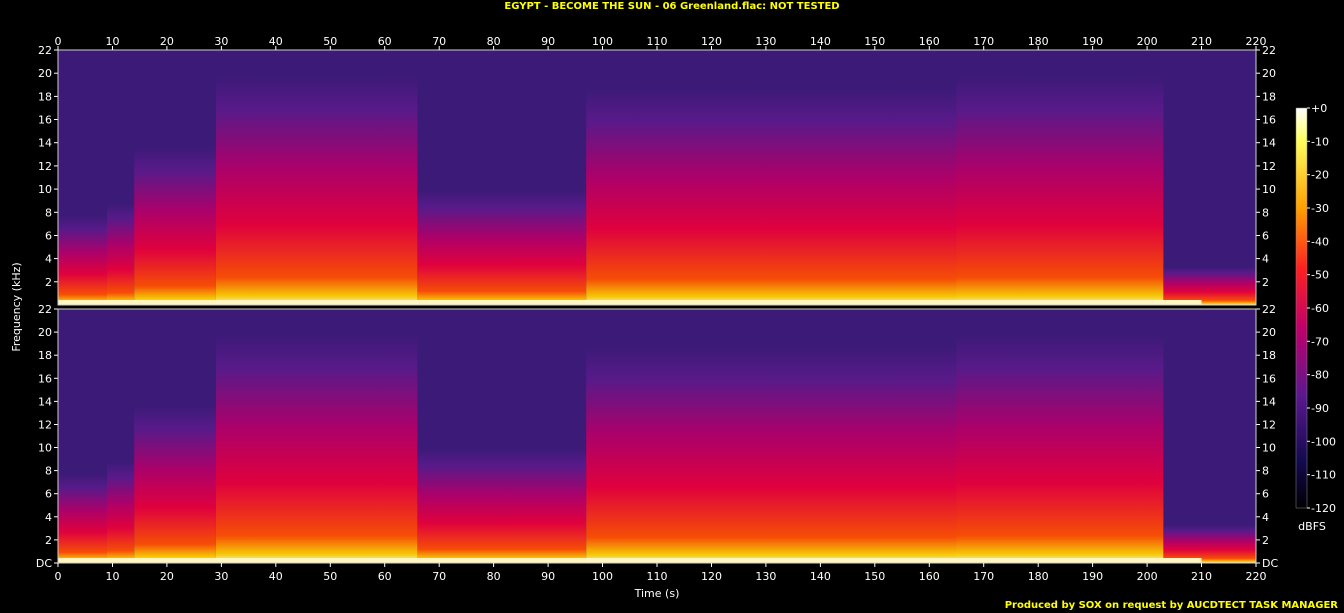 The image size is (1344, 613). I want to click on x-tick-label-top: 40, so click(276, 41).